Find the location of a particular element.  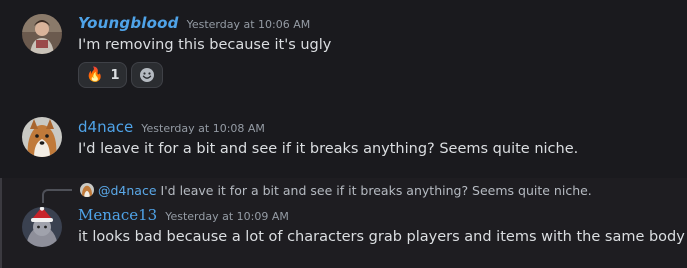

add-reaction-button is located at coordinates (147, 75).